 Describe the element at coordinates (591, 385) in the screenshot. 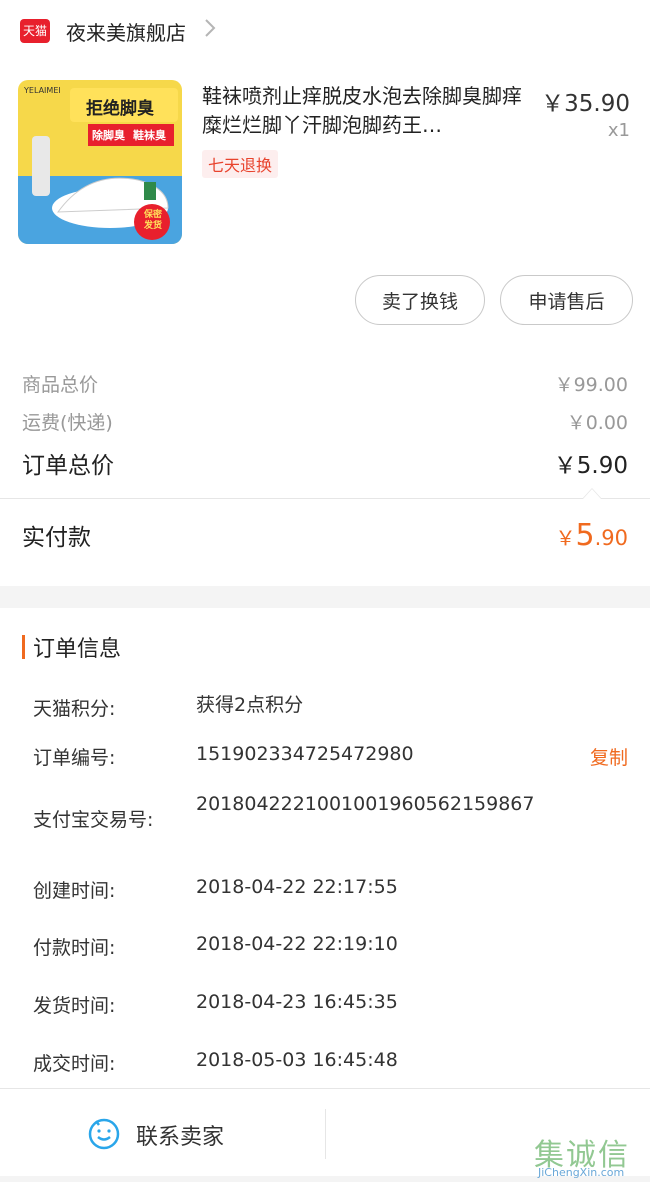

I see `goods-total-value: ￥99.00` at that location.